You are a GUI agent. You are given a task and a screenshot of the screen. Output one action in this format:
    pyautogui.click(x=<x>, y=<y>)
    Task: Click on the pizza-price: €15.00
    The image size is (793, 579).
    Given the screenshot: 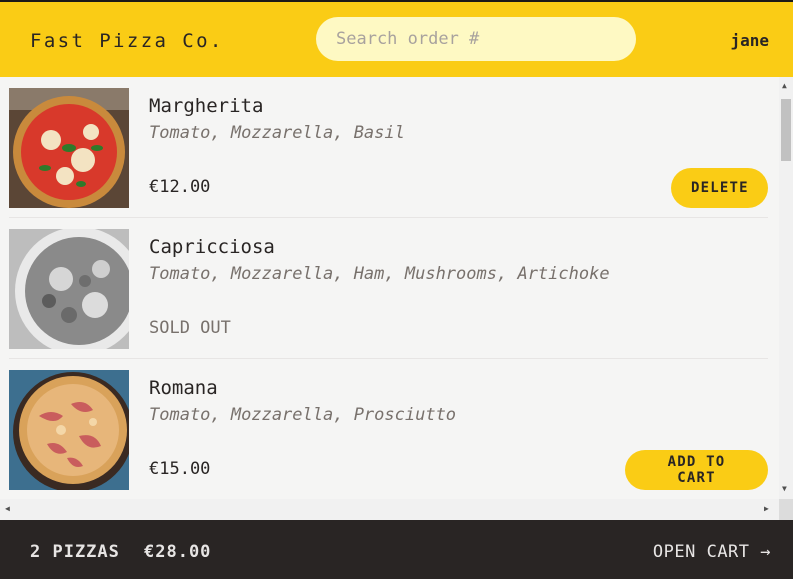 What is the action you would take?
    pyautogui.click(x=180, y=469)
    